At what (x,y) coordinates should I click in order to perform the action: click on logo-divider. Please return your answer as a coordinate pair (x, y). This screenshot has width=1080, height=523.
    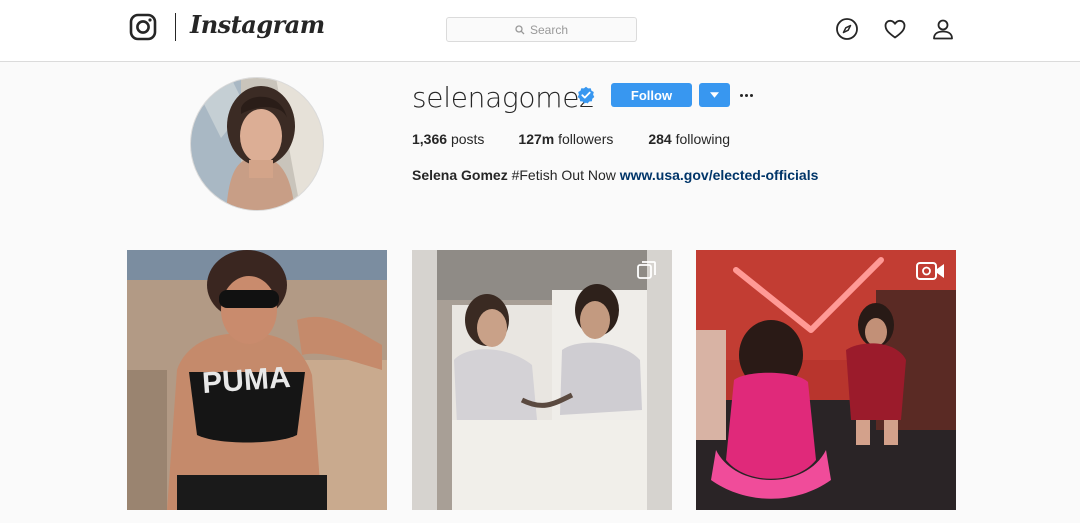
    Looking at the image, I should click on (175, 27).